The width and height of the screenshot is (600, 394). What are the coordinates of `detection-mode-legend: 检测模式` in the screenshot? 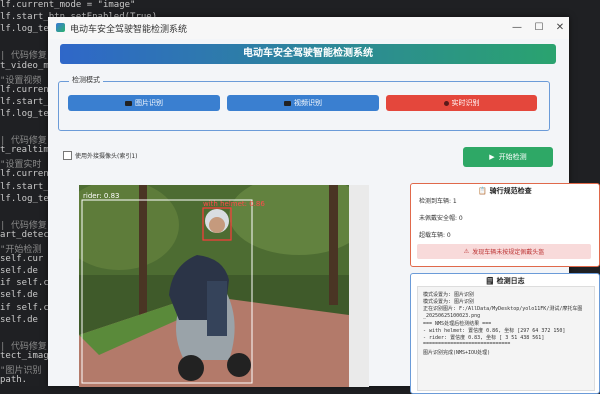 It's located at (86, 80).